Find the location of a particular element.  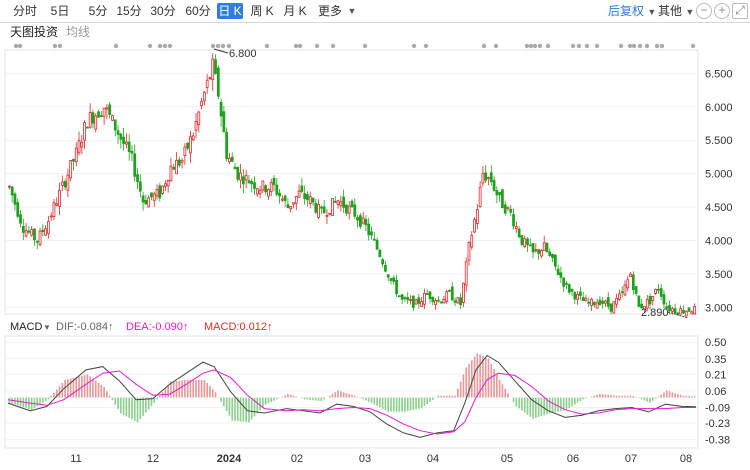

tab-period-0: 分时 is located at coordinates (25, 11).